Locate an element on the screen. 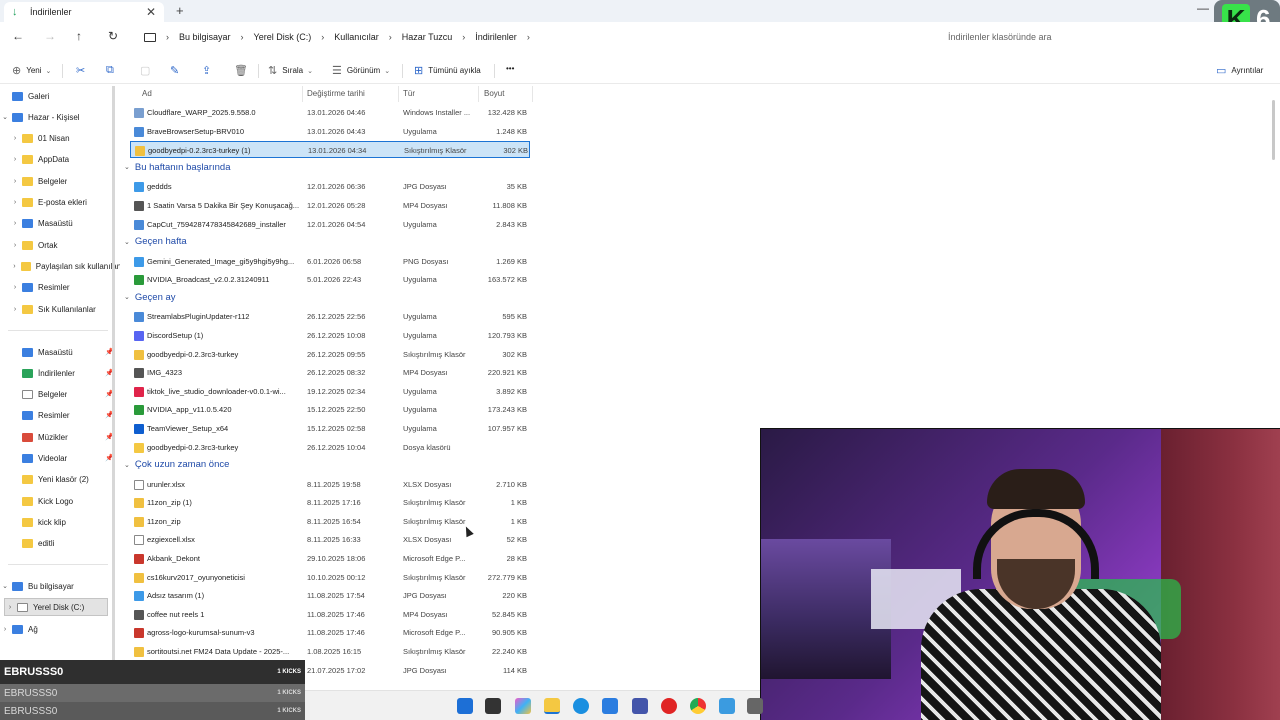 The height and width of the screenshot is (720, 1280). crumb-user: Hazar Tuzcu is located at coordinates (427, 37).